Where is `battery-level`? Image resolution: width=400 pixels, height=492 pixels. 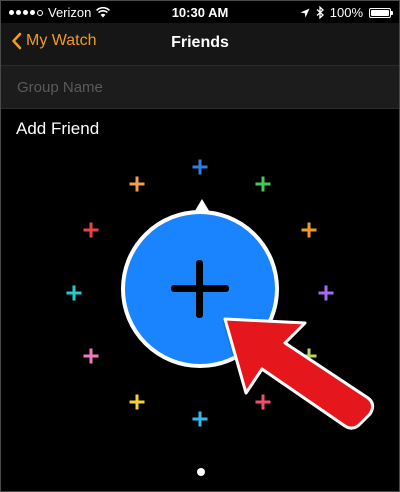 battery-level is located at coordinates (380, 12).